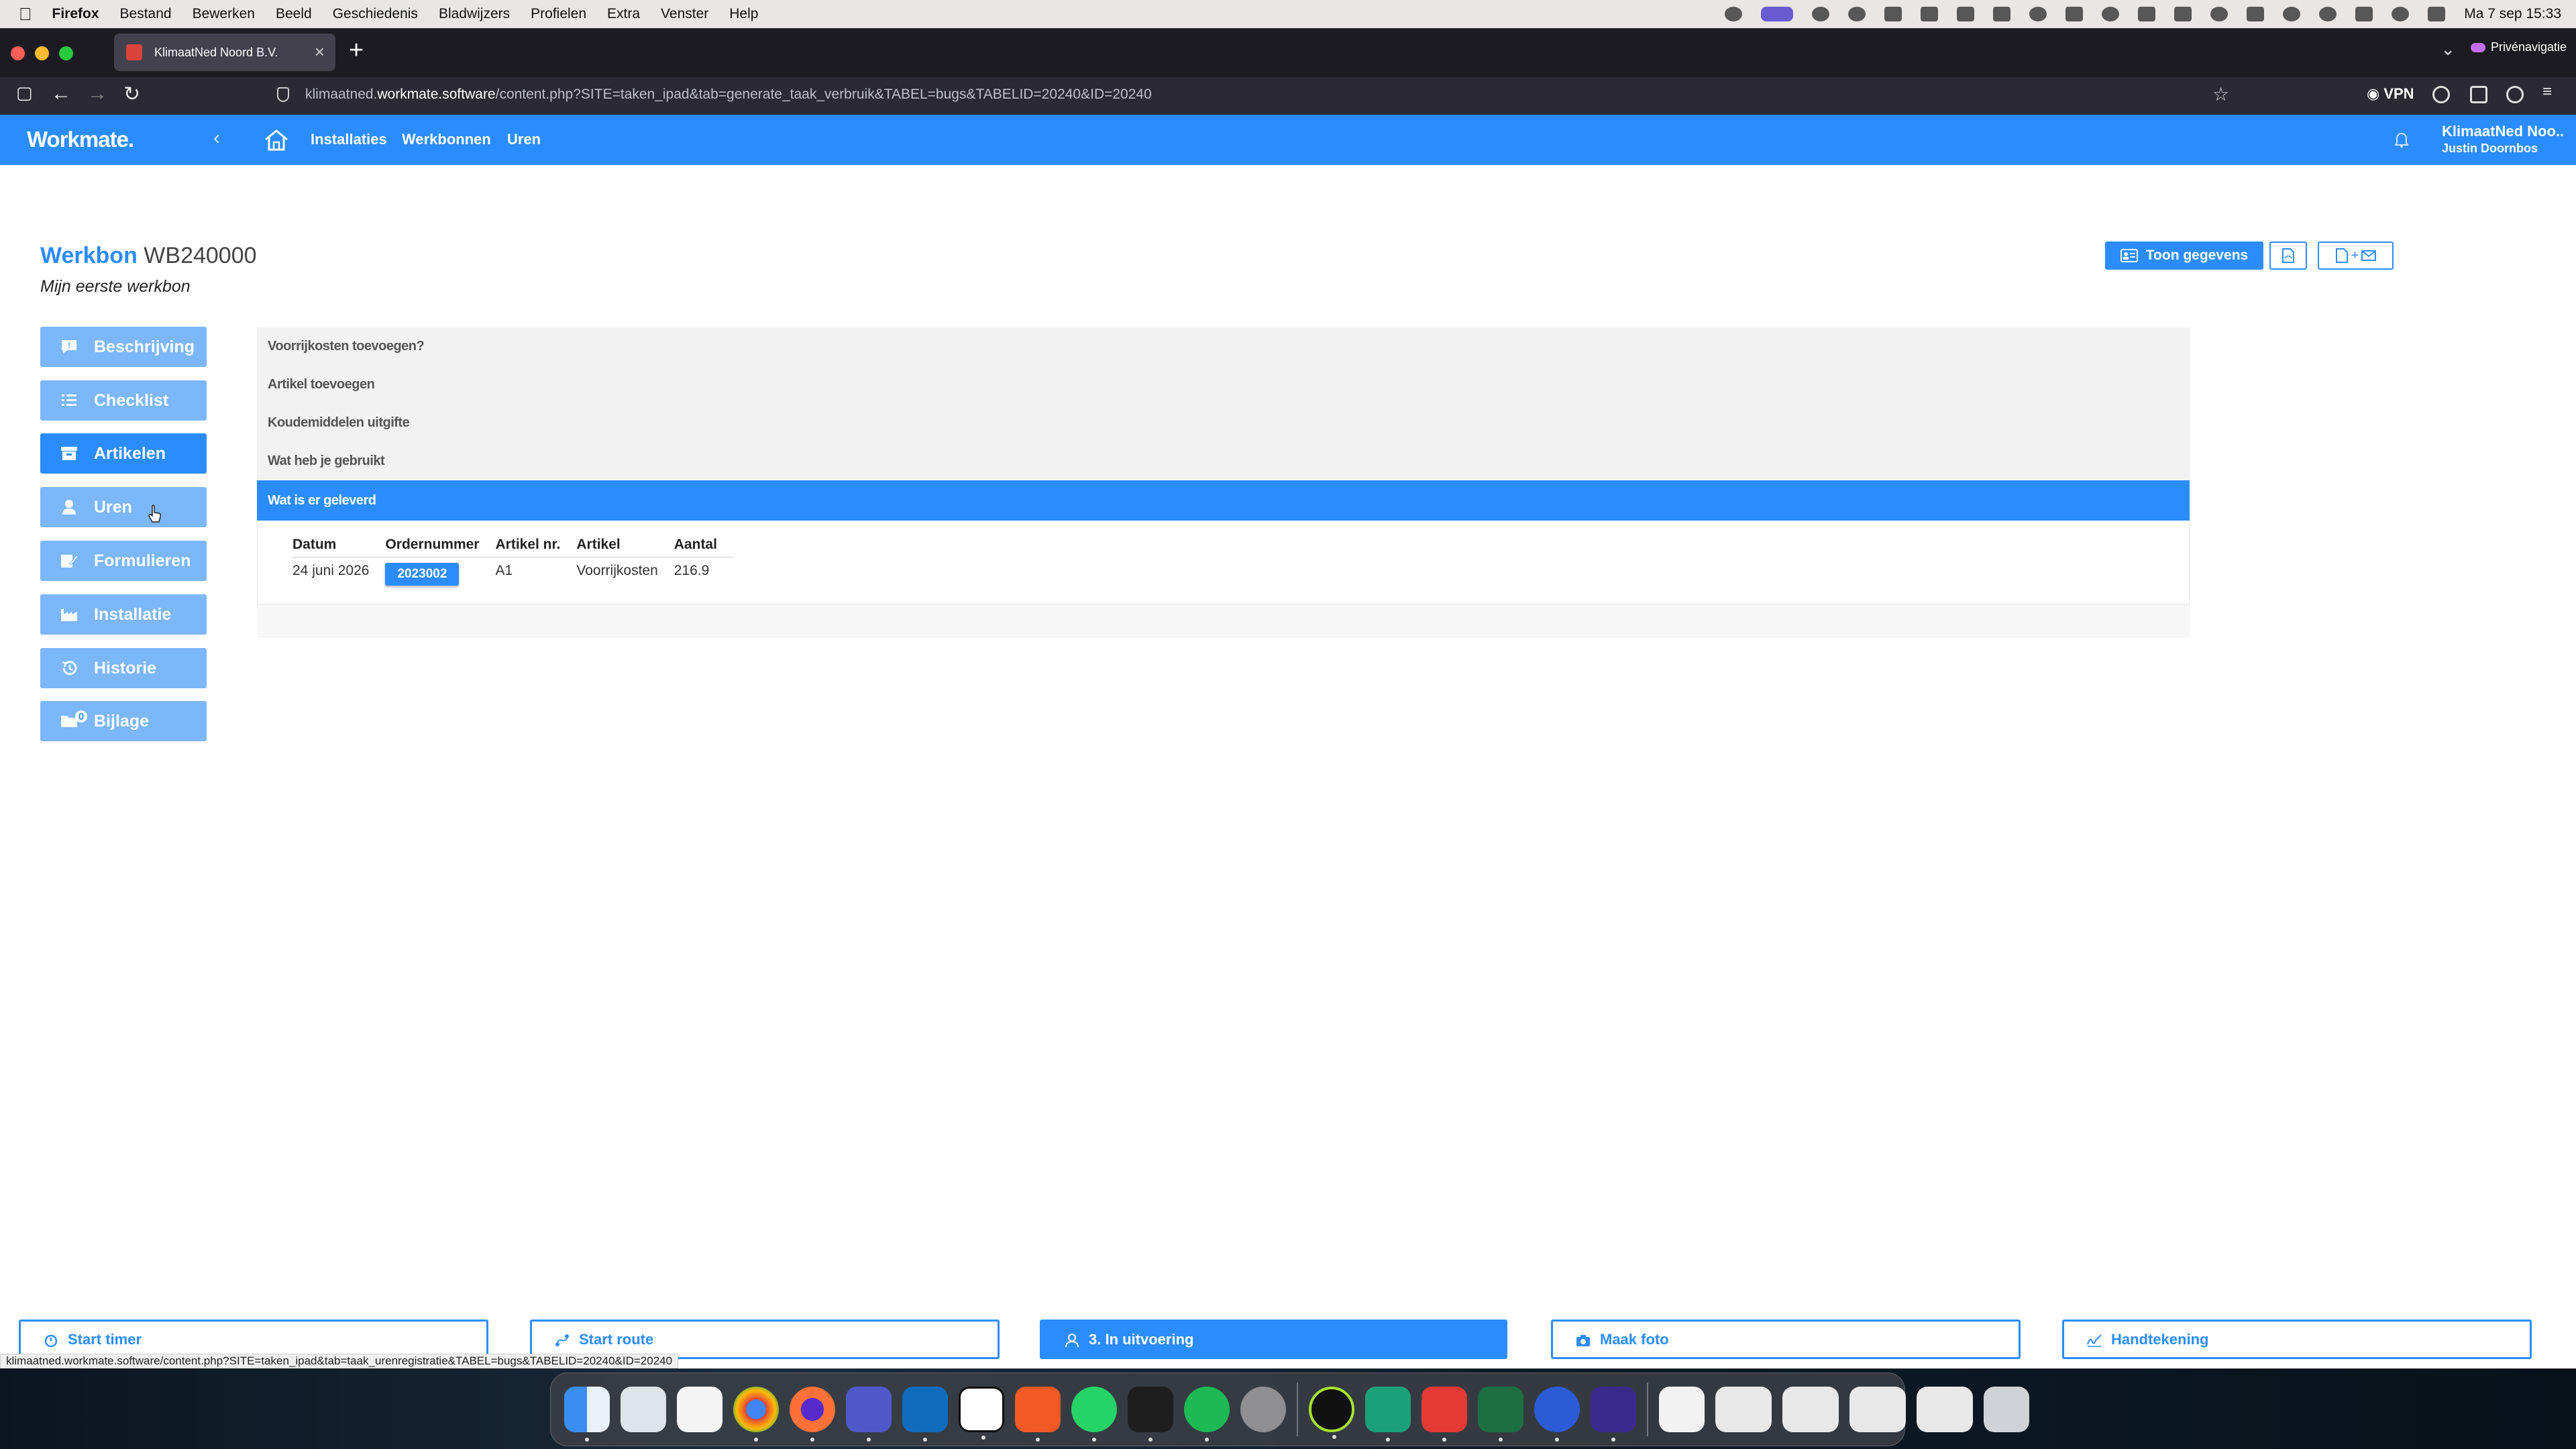 Image resolution: width=2576 pixels, height=1449 pixels. Describe the element at coordinates (2401, 14) in the screenshot. I see `spotlight-search-icon` at that location.